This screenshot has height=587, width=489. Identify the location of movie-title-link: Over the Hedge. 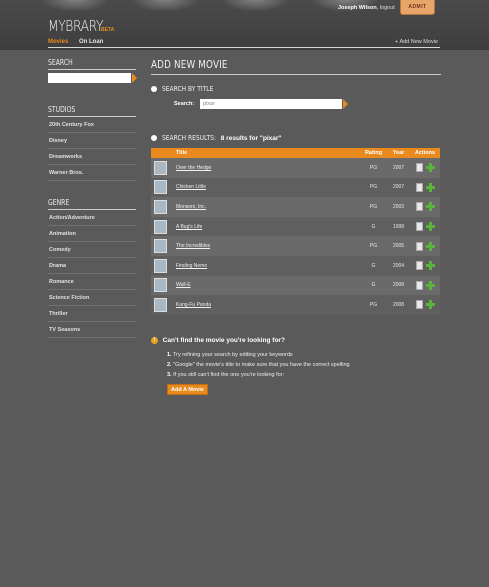
(193, 168).